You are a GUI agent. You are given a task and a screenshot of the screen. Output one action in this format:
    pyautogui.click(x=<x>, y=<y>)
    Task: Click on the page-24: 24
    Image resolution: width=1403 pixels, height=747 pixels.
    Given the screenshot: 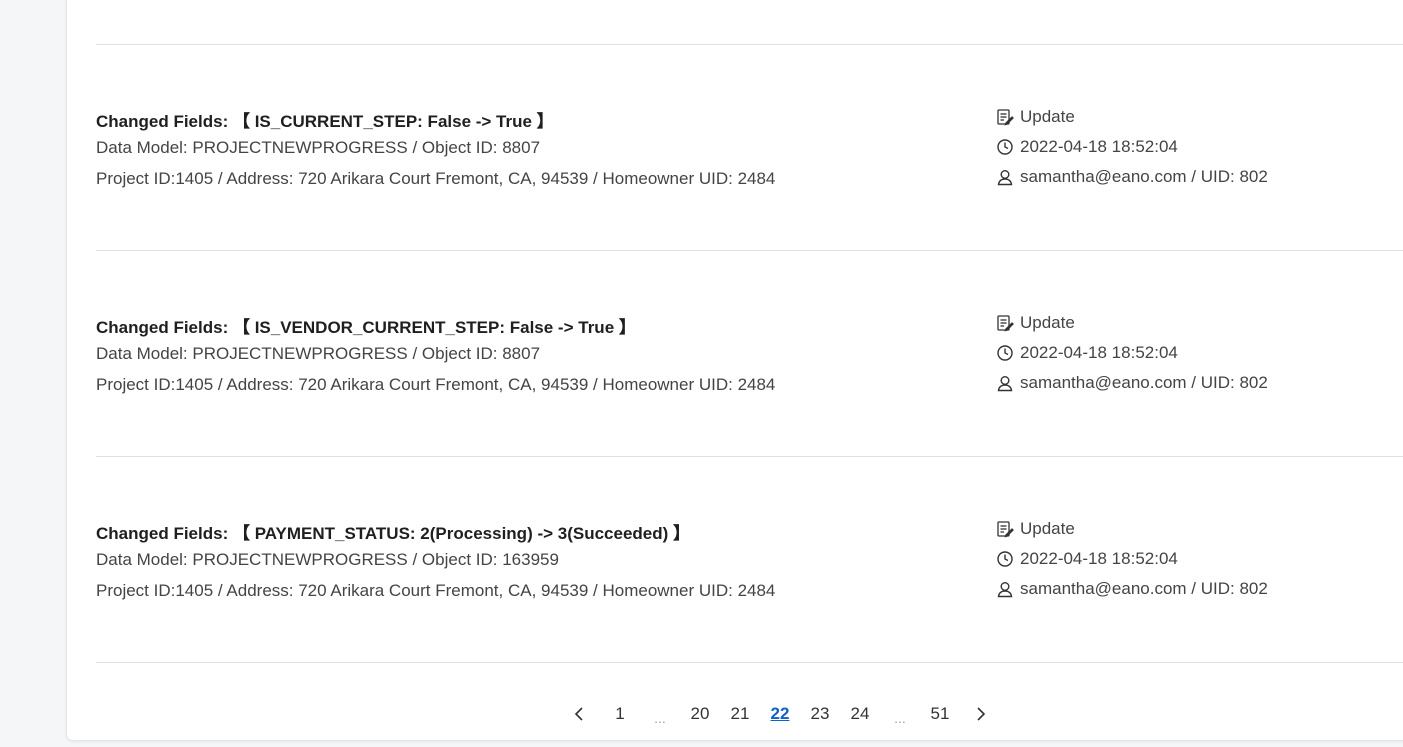 What is the action you would take?
    pyautogui.click(x=860, y=714)
    